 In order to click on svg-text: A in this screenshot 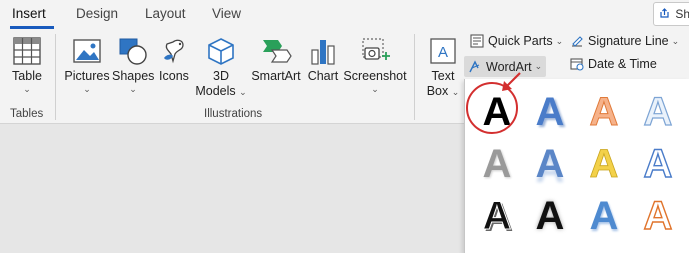, I will do `click(443, 52)`.